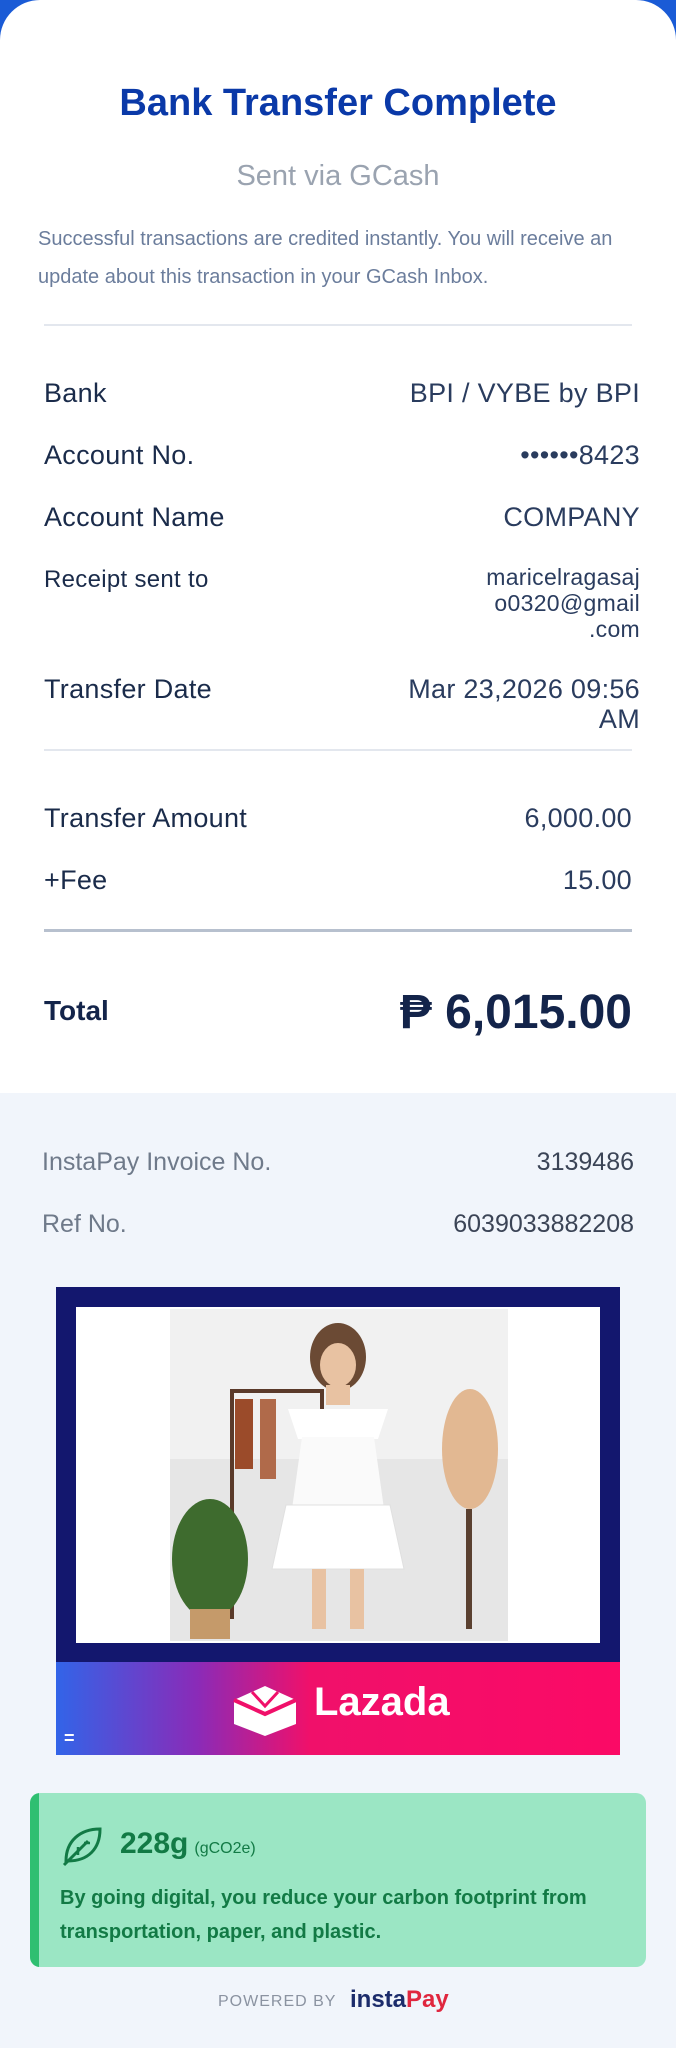 The image size is (676, 2048). Describe the element at coordinates (265, 1711) in the screenshot. I see `lazada-box-icon` at that location.